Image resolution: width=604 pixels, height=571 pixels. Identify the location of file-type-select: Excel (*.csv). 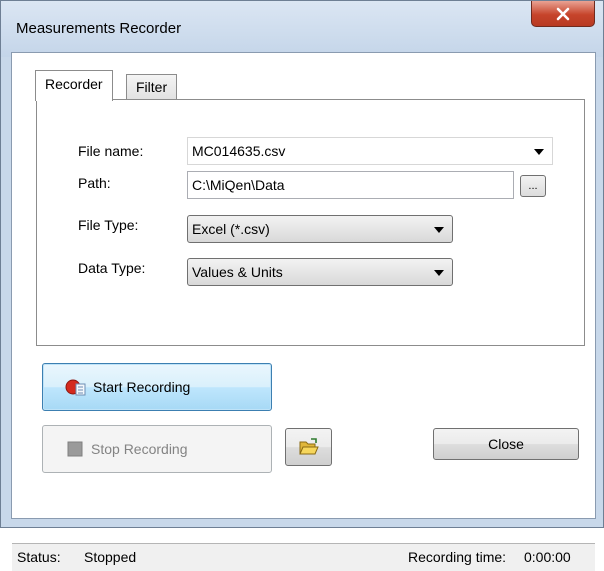
(320, 229).